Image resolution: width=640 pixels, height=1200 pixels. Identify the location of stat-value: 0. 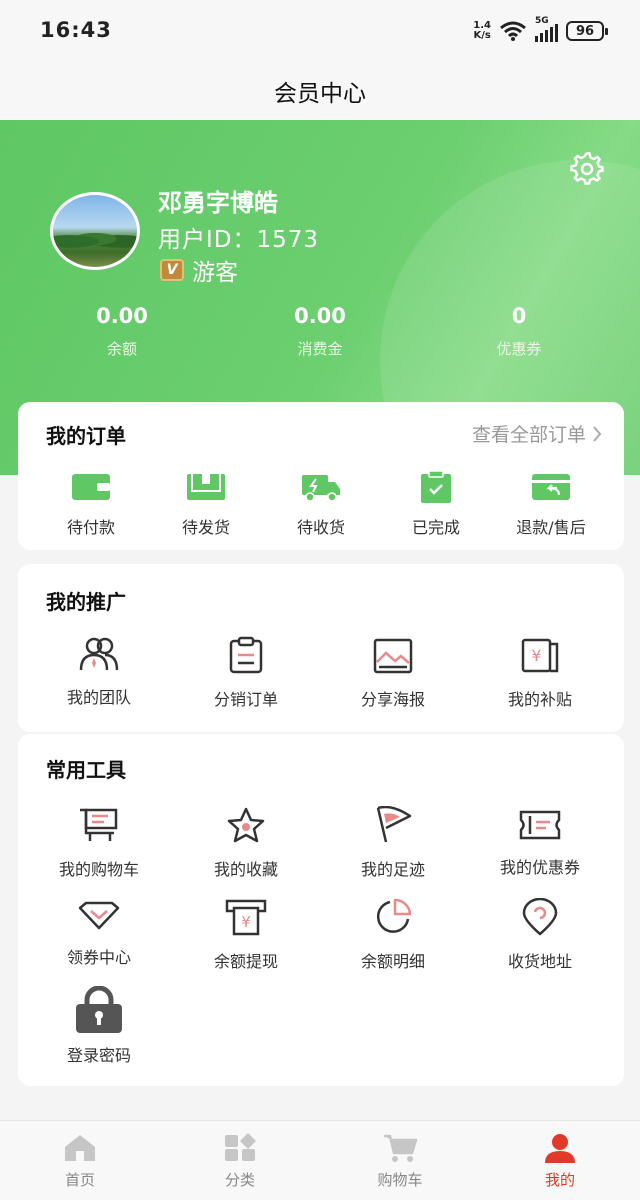
(519, 316).